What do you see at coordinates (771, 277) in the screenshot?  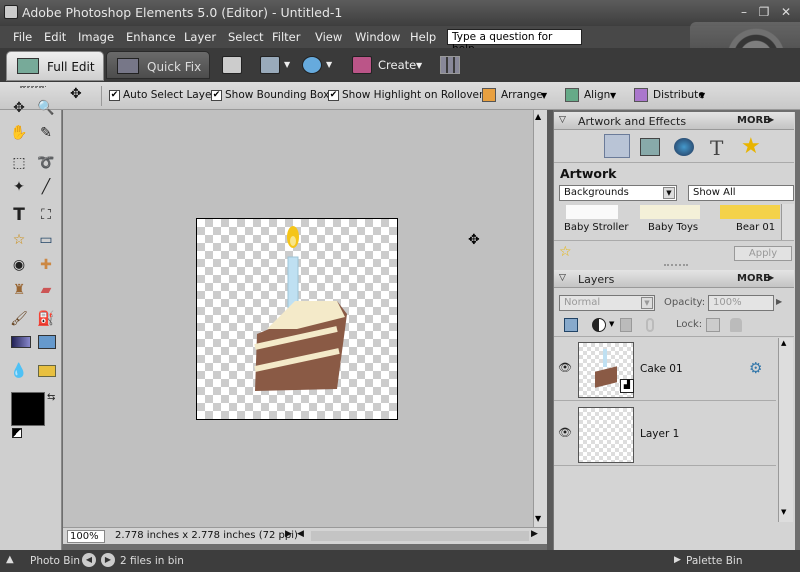 I see `layers-more-arrow-icon: ▶` at bounding box center [771, 277].